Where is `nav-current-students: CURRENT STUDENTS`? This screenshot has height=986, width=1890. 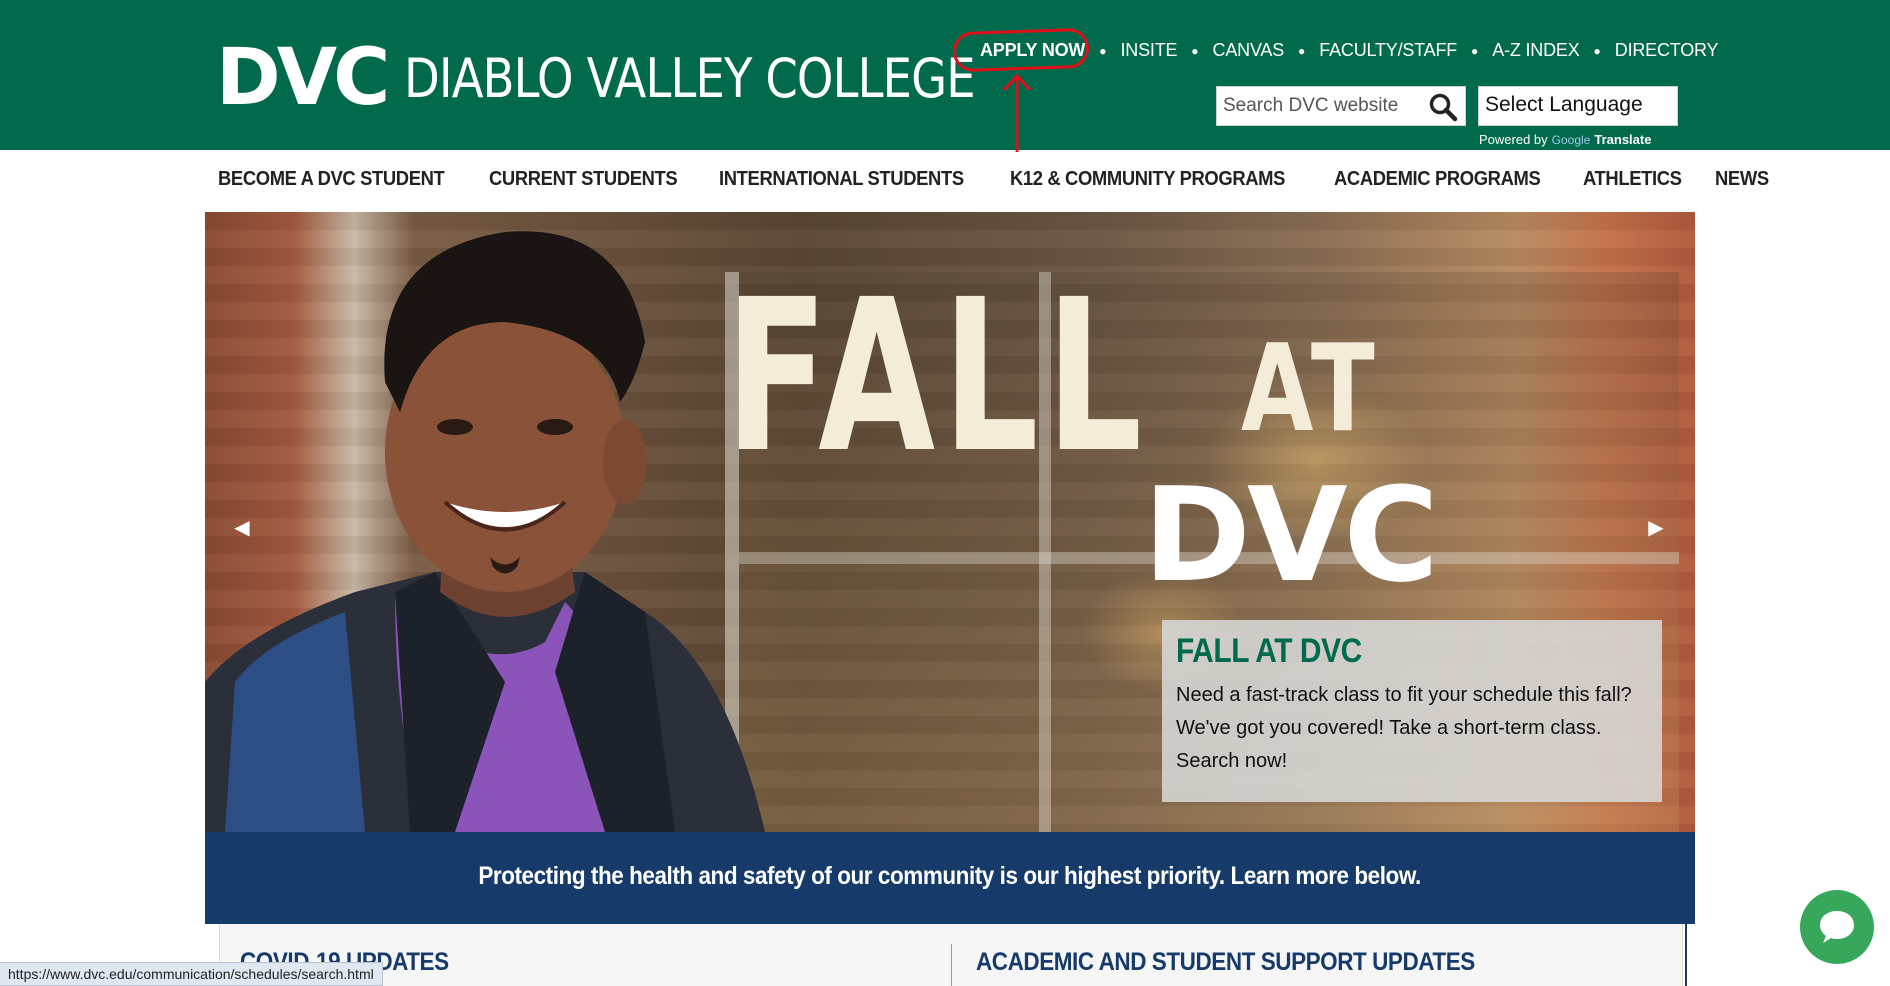 nav-current-students: CURRENT STUDENTS is located at coordinates (583, 179).